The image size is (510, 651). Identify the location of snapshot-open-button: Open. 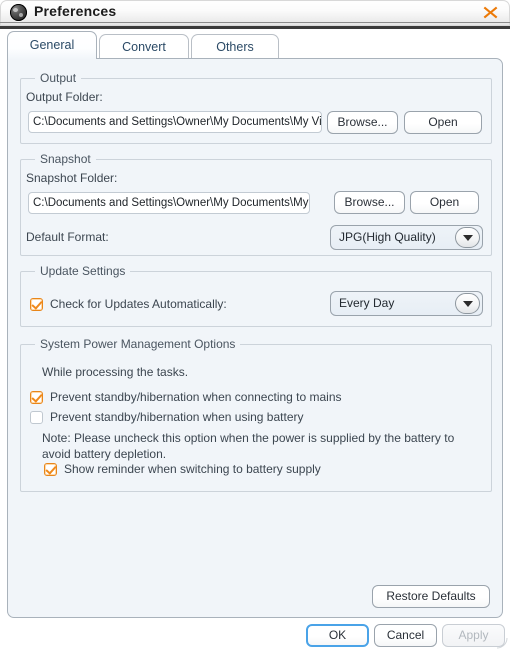
(444, 202).